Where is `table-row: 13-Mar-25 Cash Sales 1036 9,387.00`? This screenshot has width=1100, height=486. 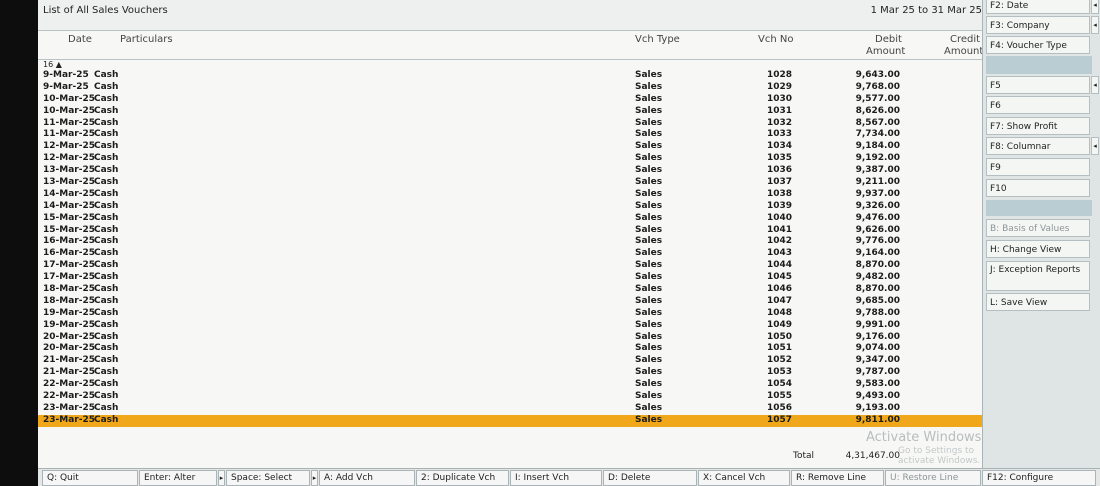 table-row: 13-Mar-25 Cash Sales 1036 9,387.00 is located at coordinates (510, 171).